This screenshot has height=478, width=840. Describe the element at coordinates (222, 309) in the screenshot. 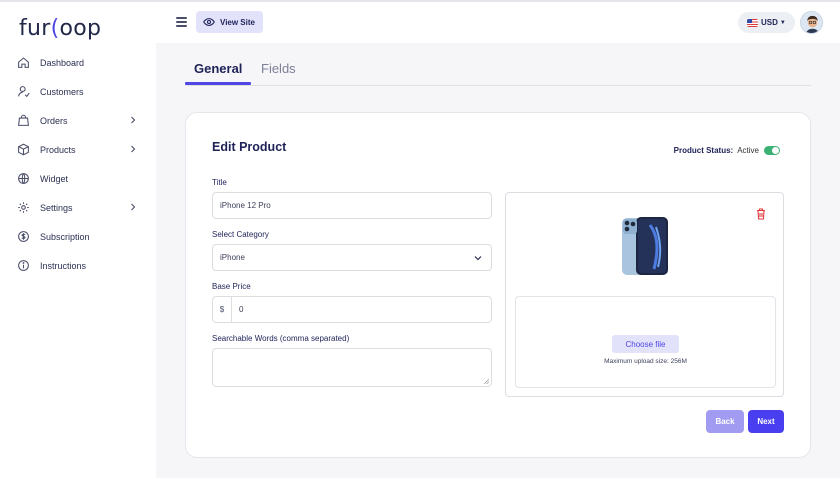

I see `currency-prefix: $` at that location.